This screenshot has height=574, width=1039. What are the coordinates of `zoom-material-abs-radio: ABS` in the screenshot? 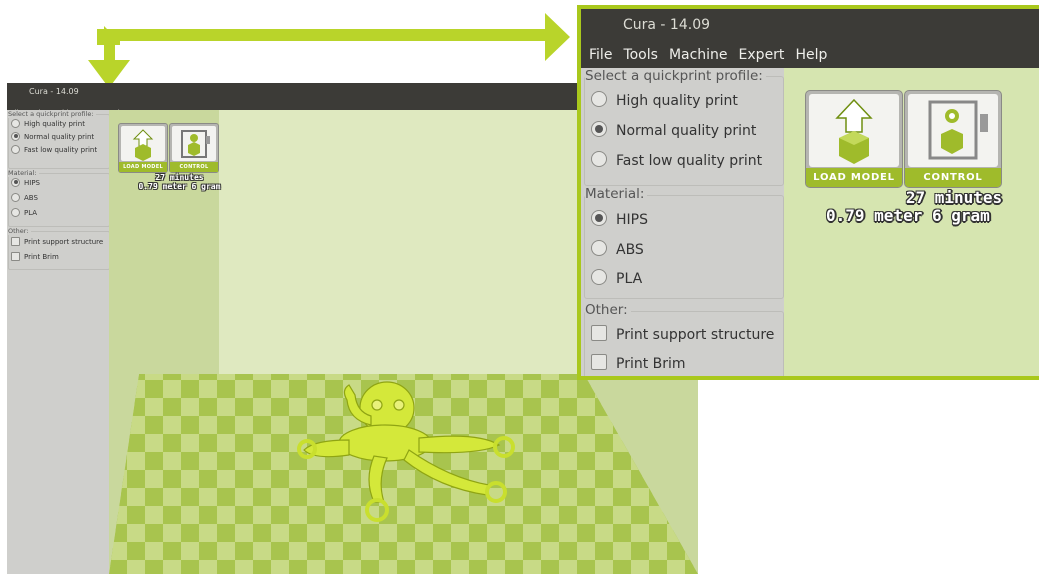 It's located at (617, 250).